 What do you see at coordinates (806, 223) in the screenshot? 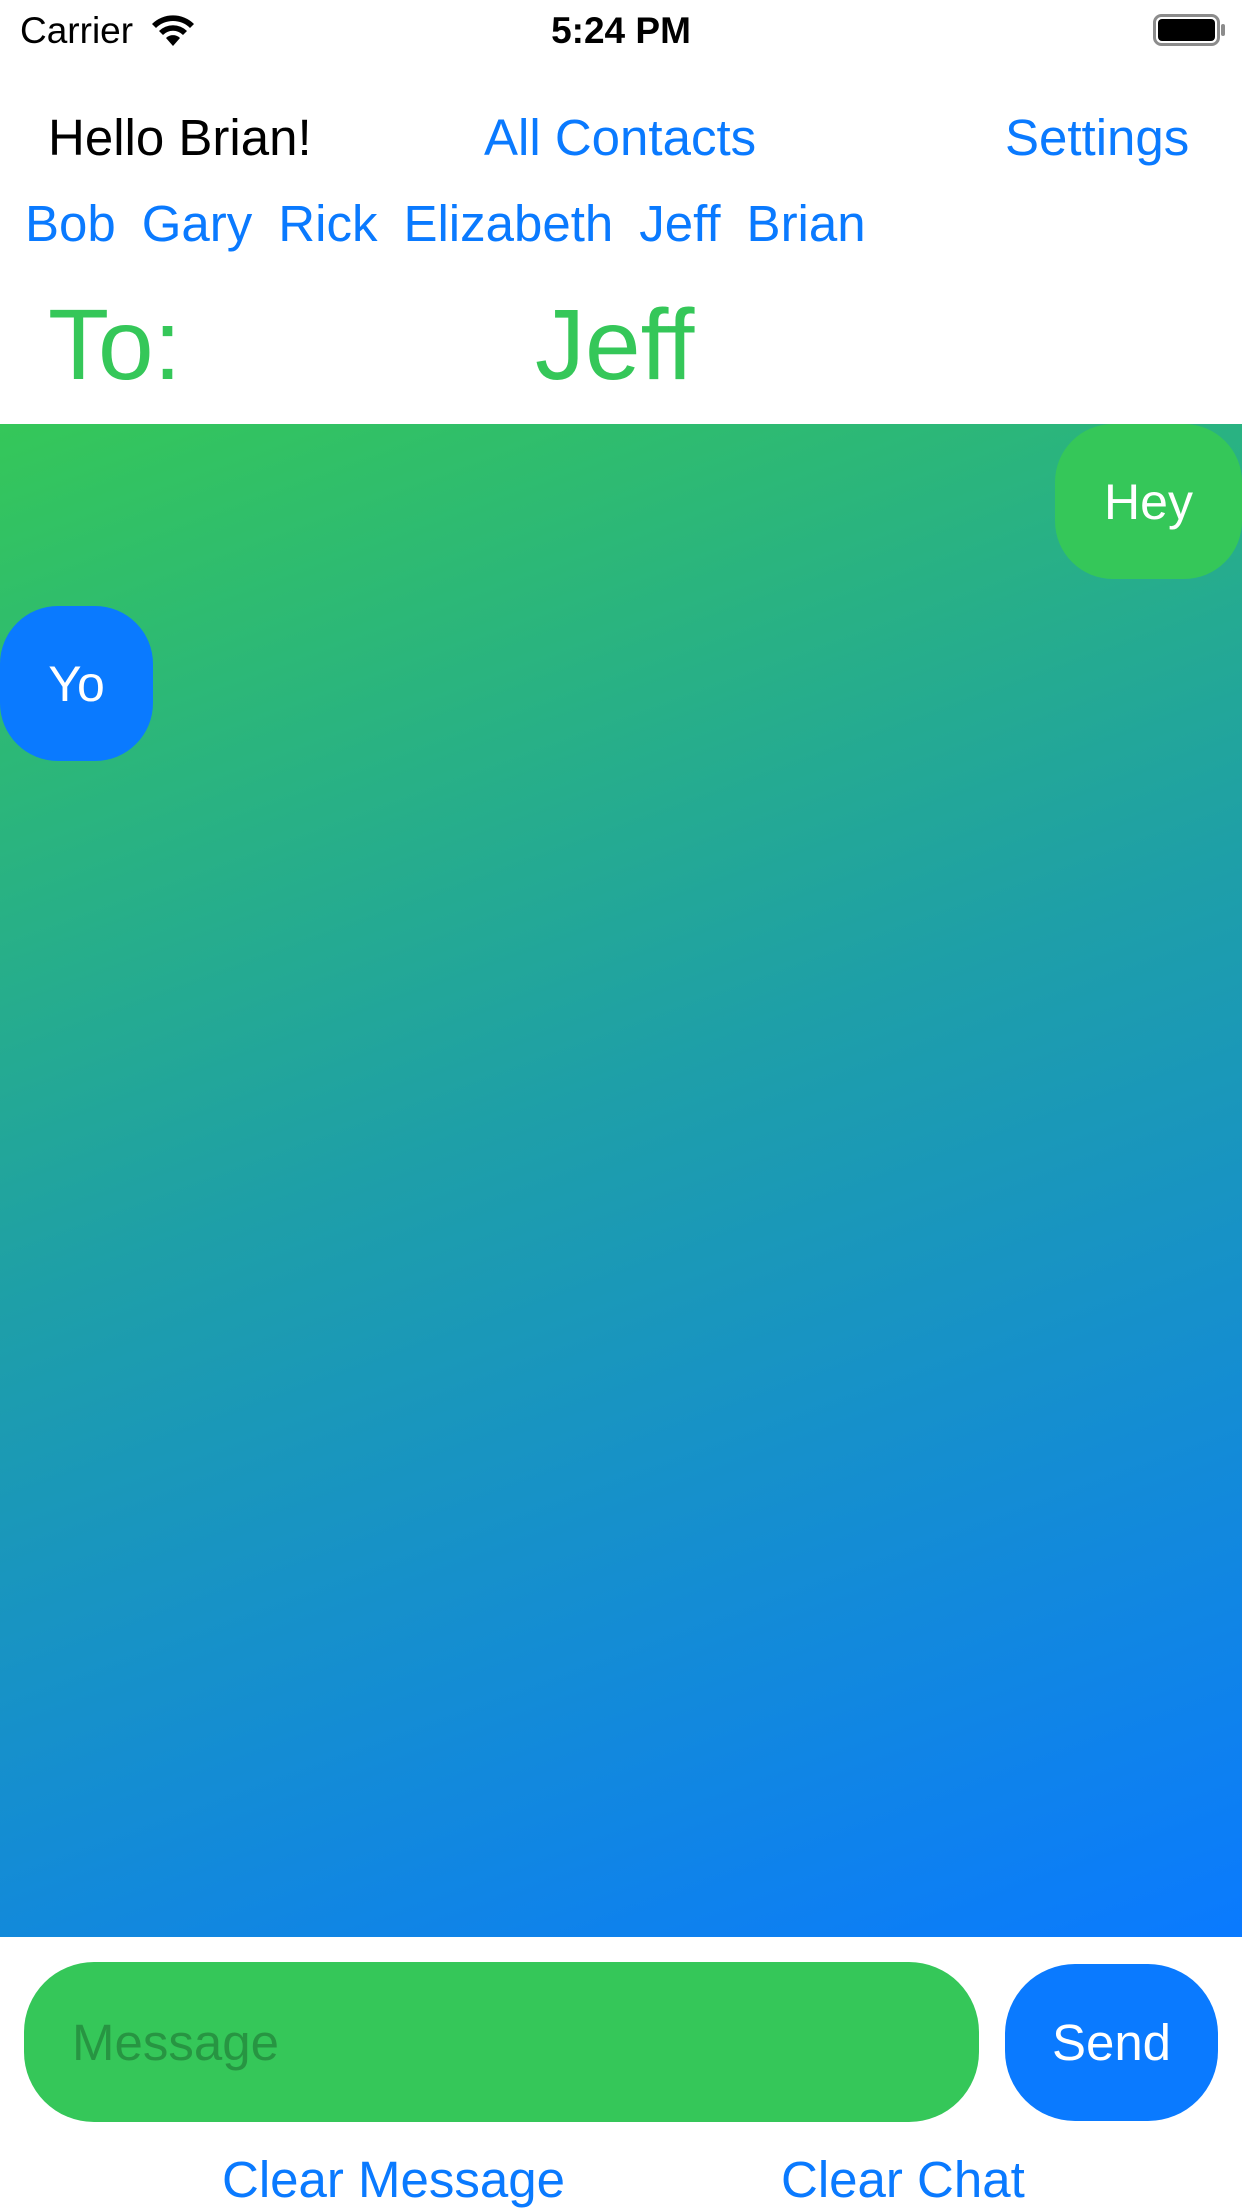
I see `contact-brian: Brian` at bounding box center [806, 223].